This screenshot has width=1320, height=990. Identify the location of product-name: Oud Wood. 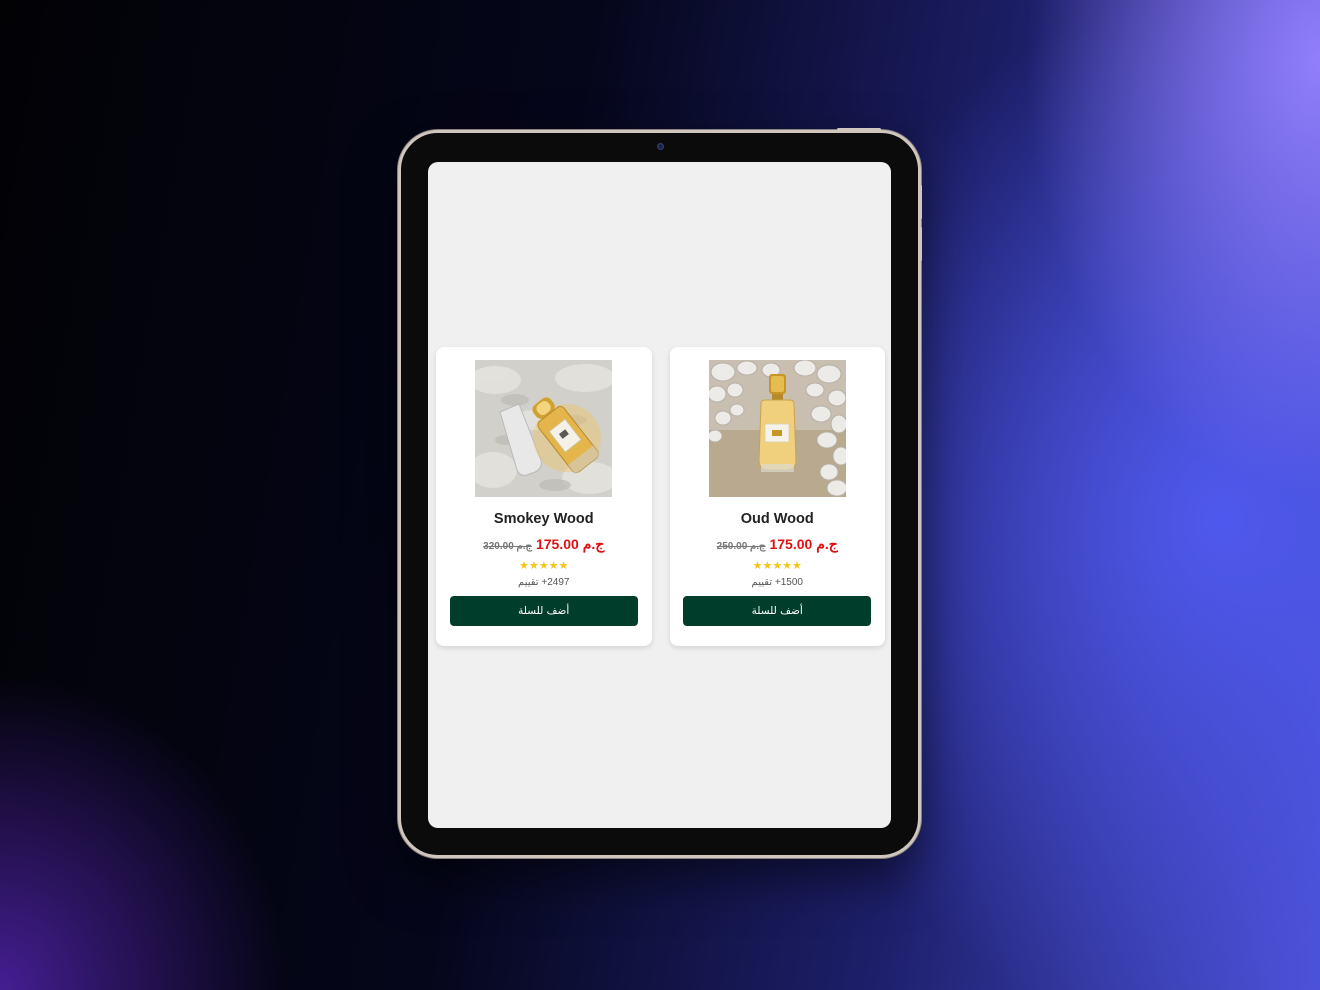
(777, 519).